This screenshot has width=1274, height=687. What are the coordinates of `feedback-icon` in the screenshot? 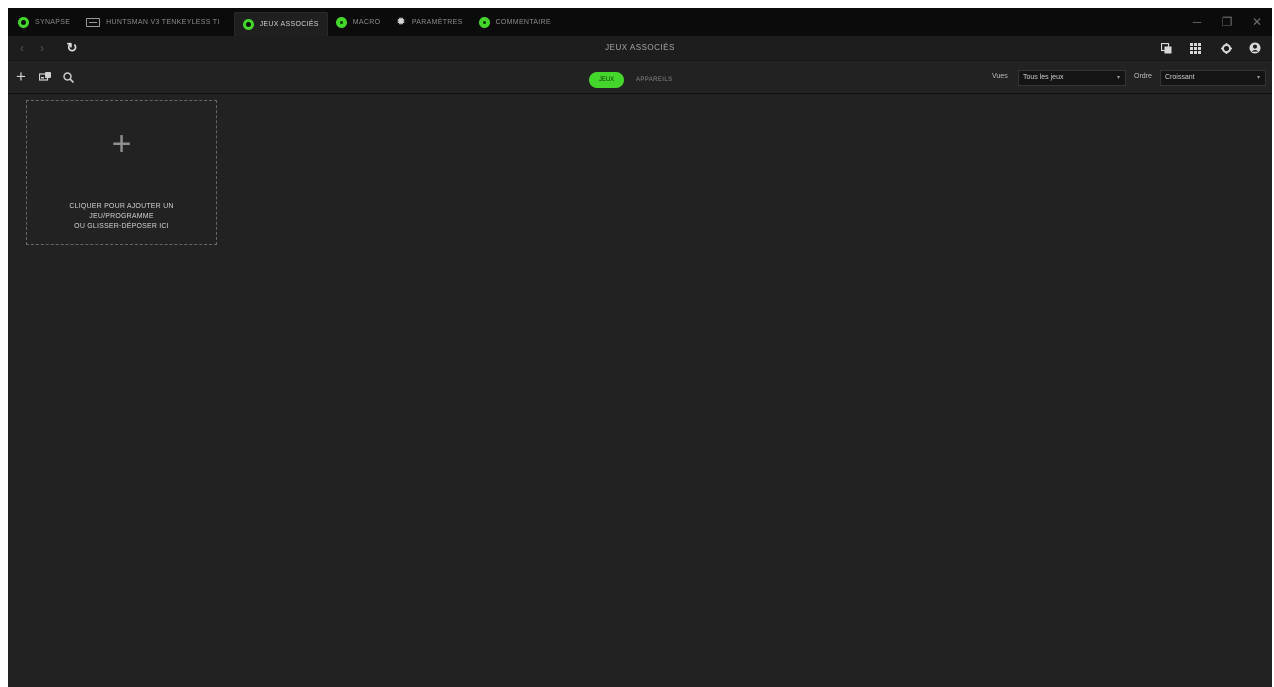 It's located at (484, 22).